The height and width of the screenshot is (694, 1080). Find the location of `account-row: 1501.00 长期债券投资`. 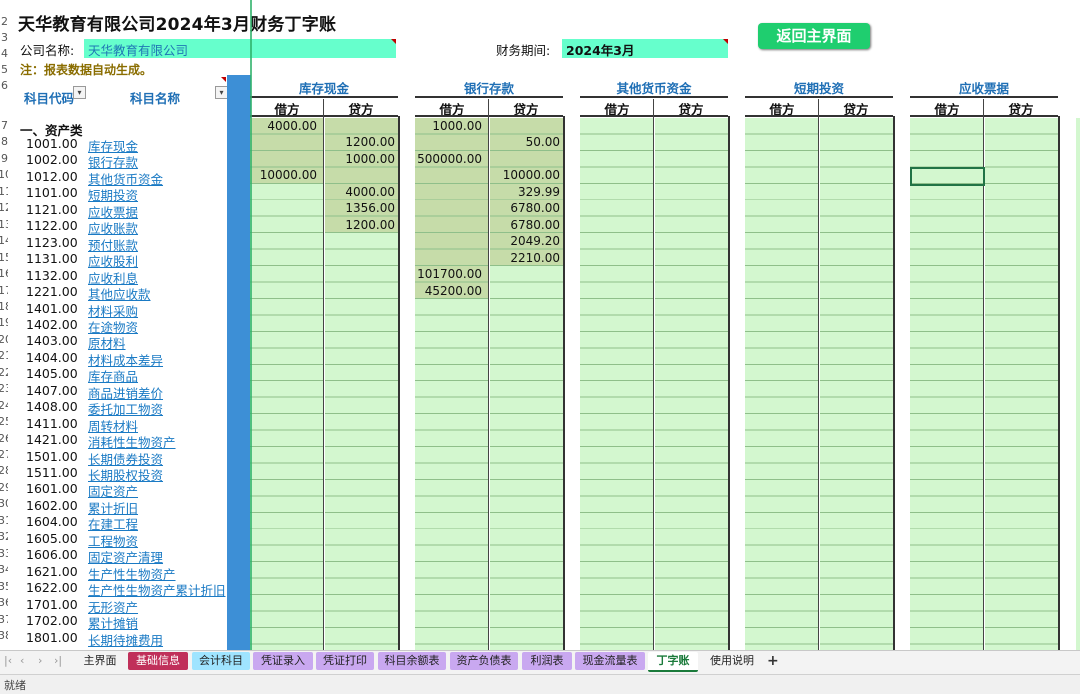

account-row: 1501.00 长期债券投资 is located at coordinates (113, 458).